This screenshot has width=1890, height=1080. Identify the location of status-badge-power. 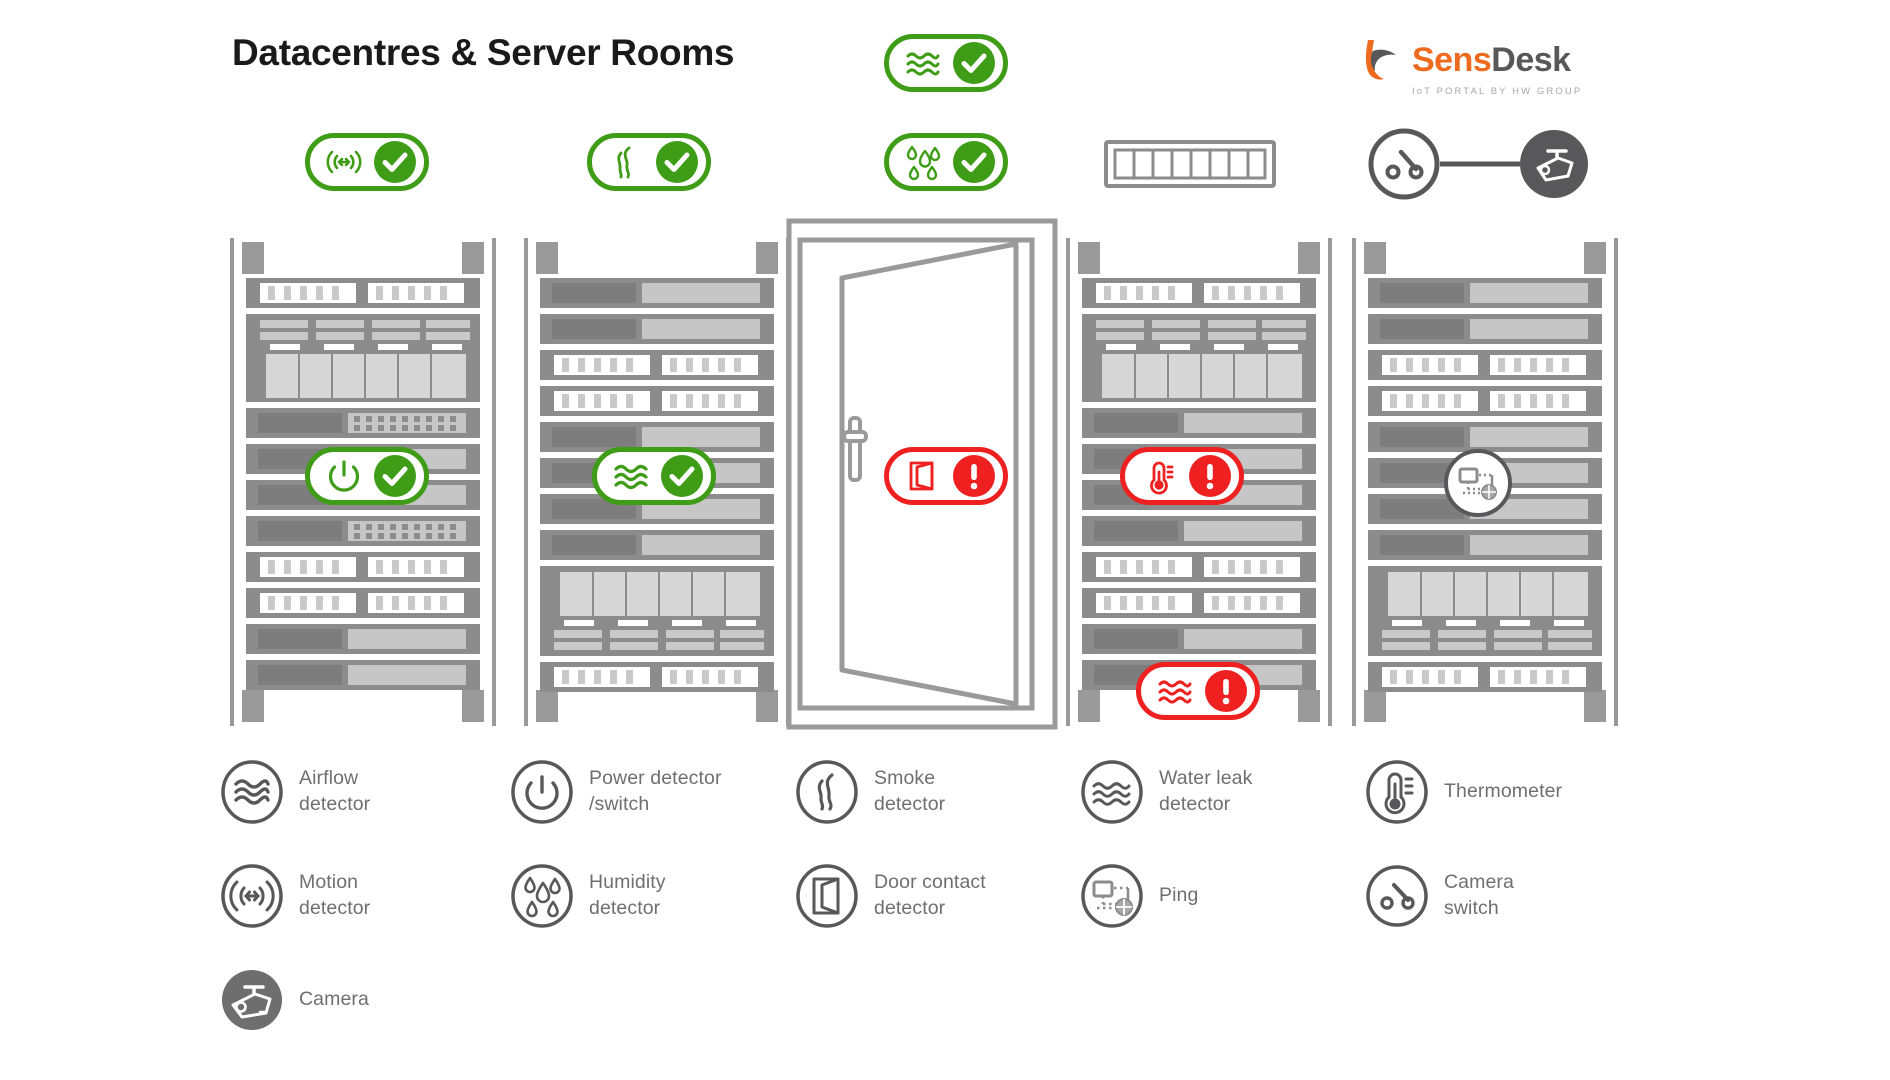
(367, 476).